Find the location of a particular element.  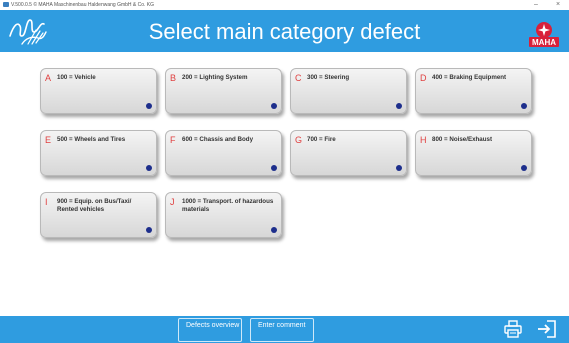

category-letter: E is located at coordinates (48, 140).